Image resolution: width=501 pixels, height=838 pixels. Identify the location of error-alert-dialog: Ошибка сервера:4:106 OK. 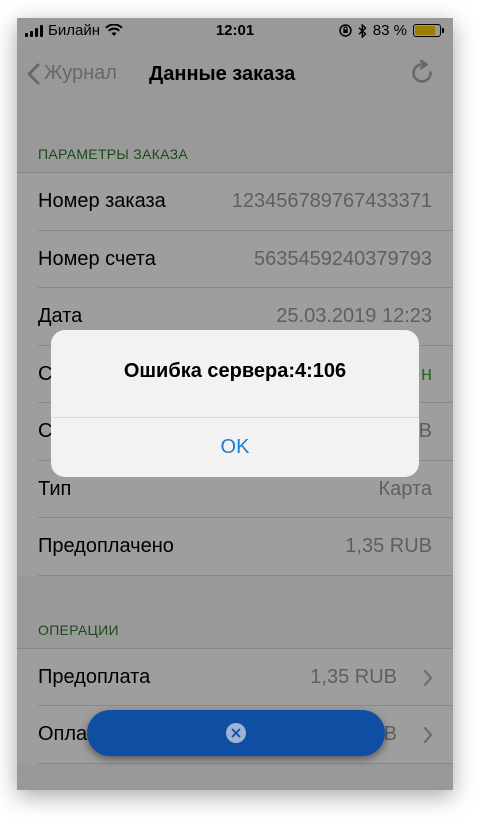
(235, 403).